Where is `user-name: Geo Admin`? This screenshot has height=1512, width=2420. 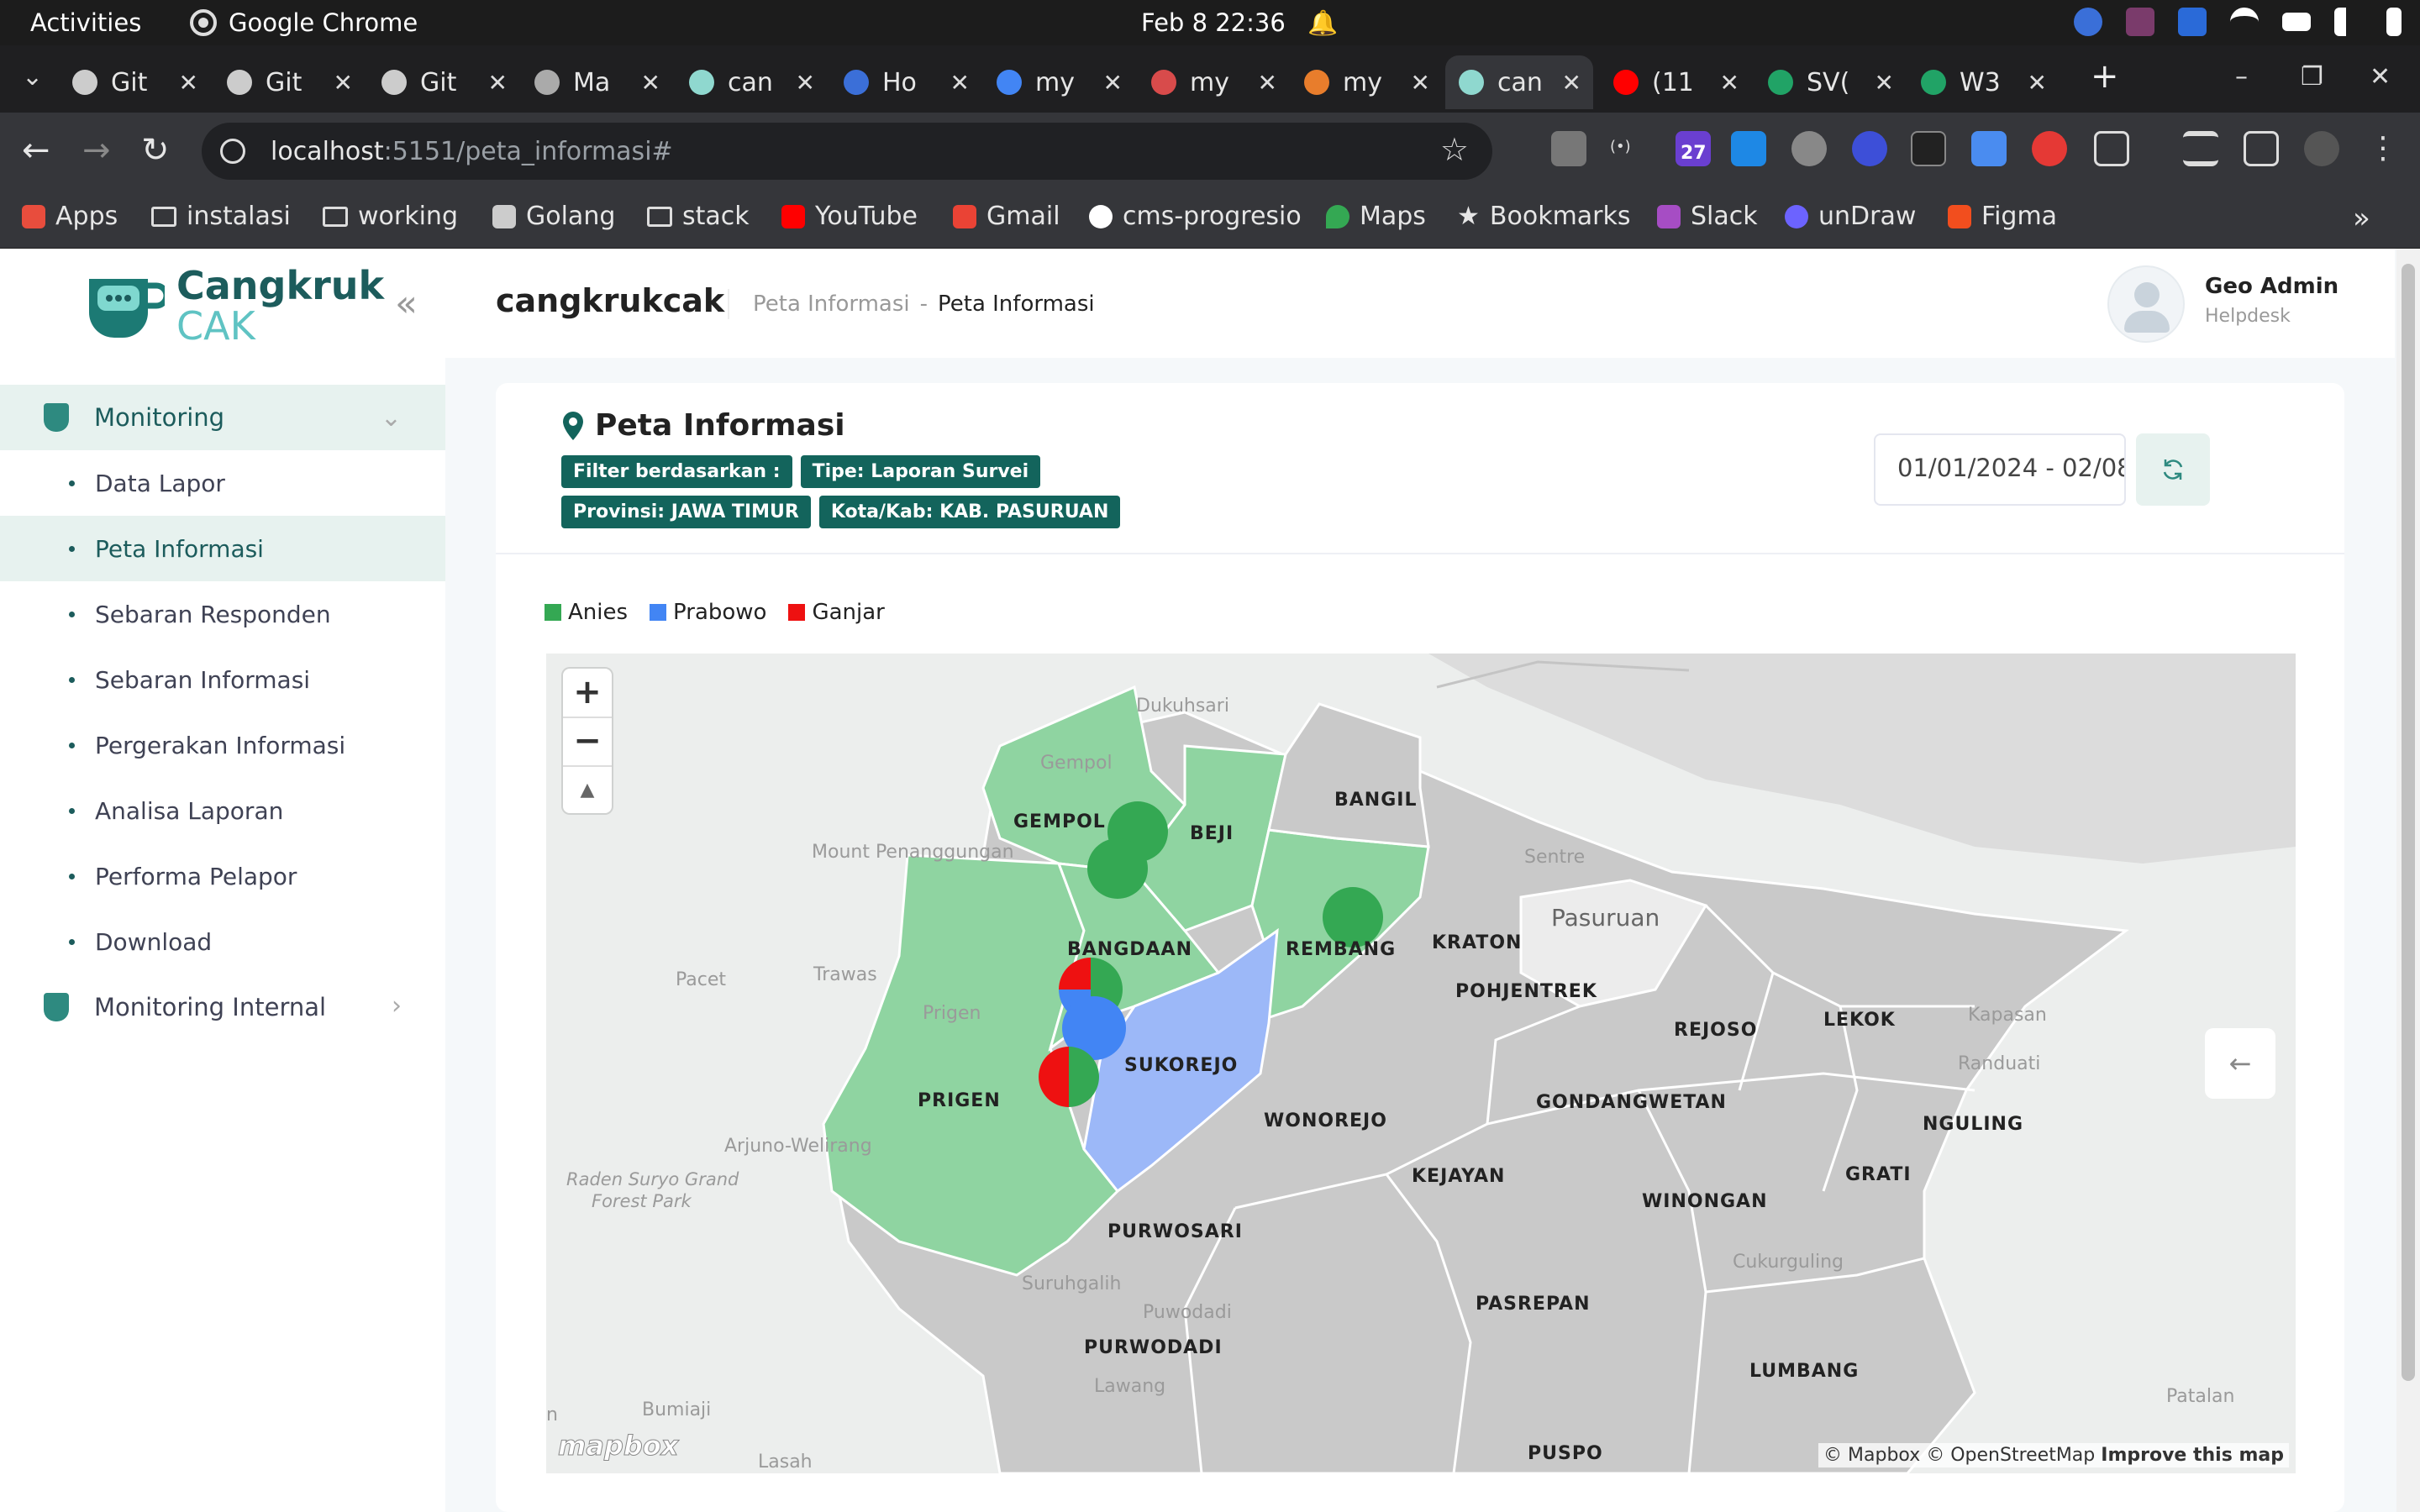
user-name: Geo Admin is located at coordinates (2271, 286).